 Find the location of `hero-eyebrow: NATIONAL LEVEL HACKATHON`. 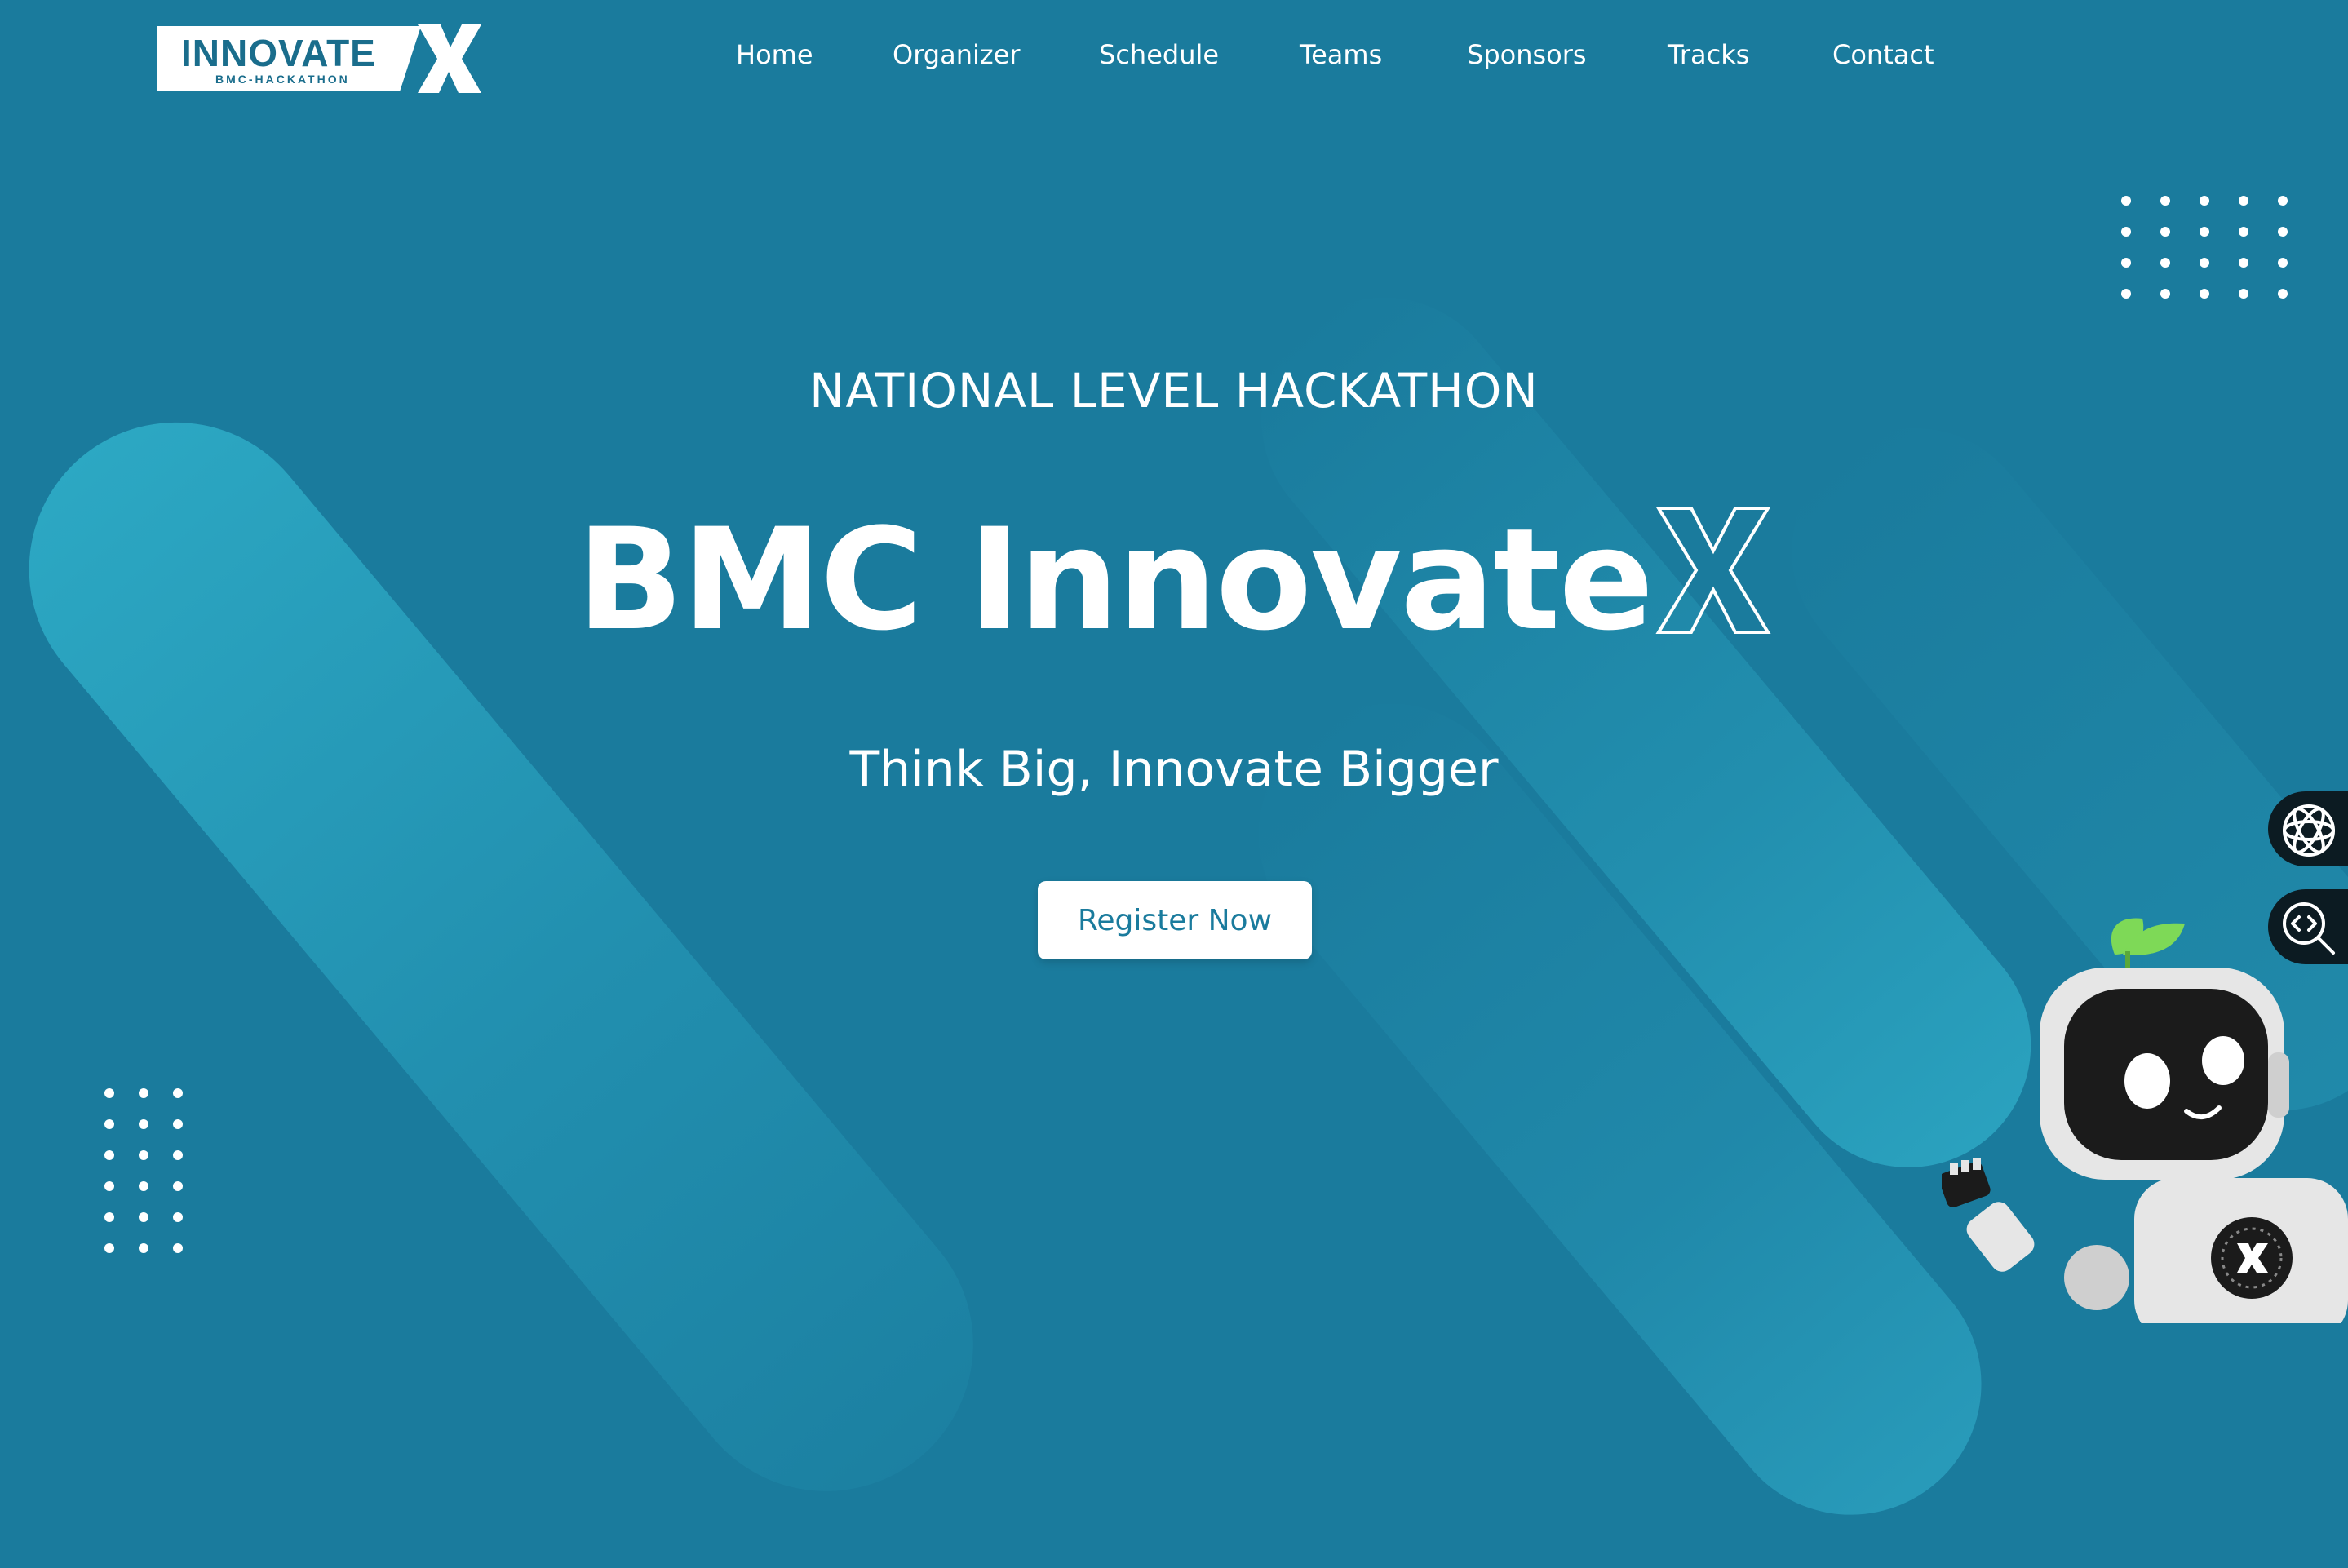

hero-eyebrow: NATIONAL LEVEL HACKATHON is located at coordinates (1174, 391).